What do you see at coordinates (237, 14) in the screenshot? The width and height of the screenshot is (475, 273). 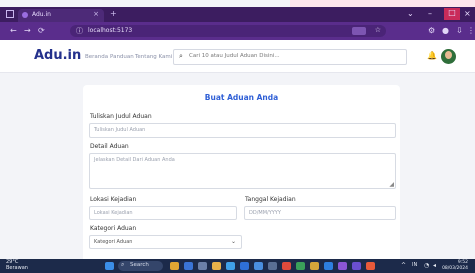 I see `browser-titlebar: Adu.in × + ⌄ – □ ×` at bounding box center [237, 14].